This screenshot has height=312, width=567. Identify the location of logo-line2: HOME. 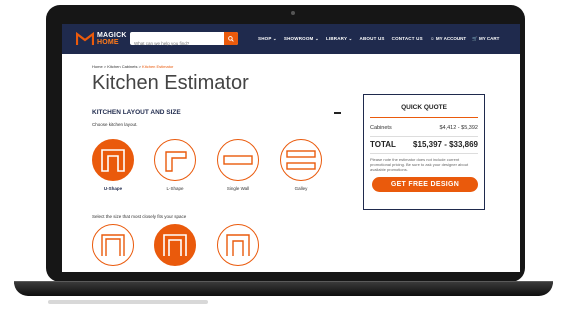
(108, 42).